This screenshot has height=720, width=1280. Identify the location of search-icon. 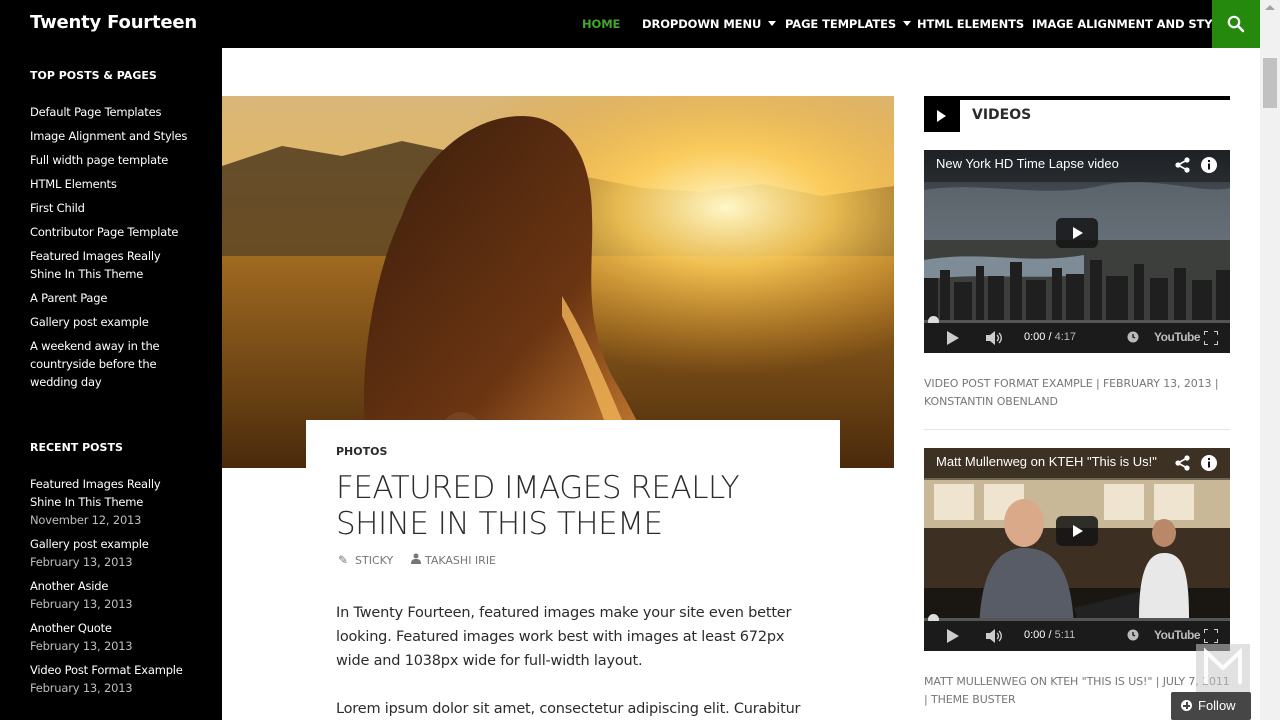
(1236, 24).